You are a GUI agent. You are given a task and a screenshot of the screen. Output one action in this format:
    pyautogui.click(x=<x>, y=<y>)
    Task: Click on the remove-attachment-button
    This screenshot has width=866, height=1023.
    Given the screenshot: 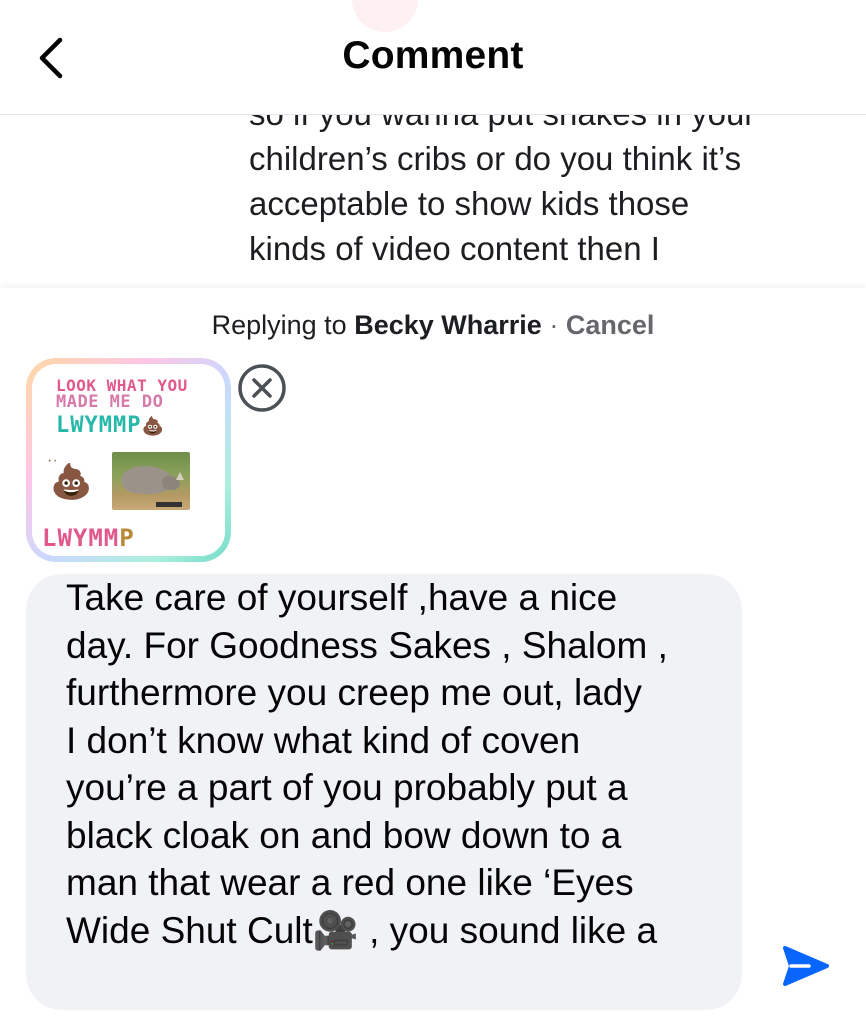 What is the action you would take?
    pyautogui.click(x=262, y=388)
    